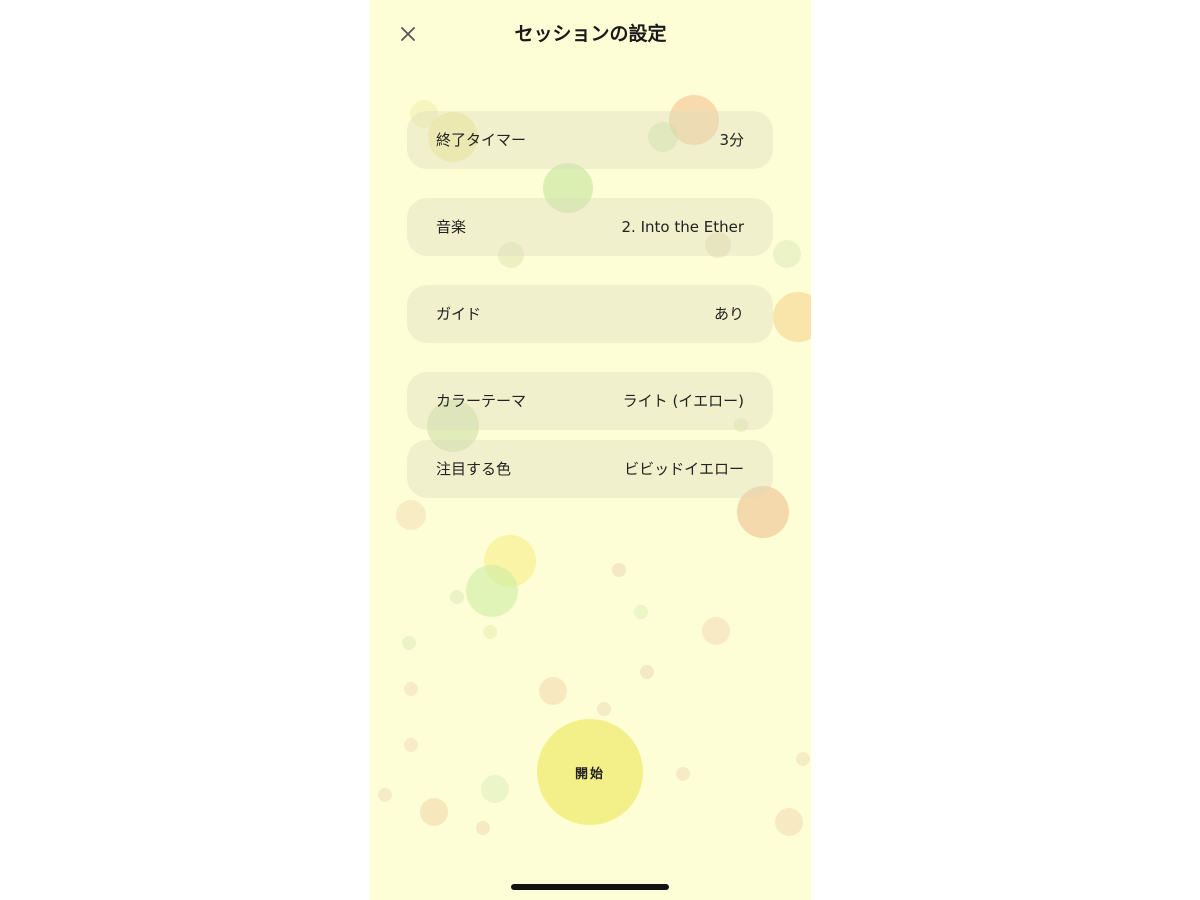 The image size is (1200, 900). I want to click on setting-label: ガイド, so click(459, 314).